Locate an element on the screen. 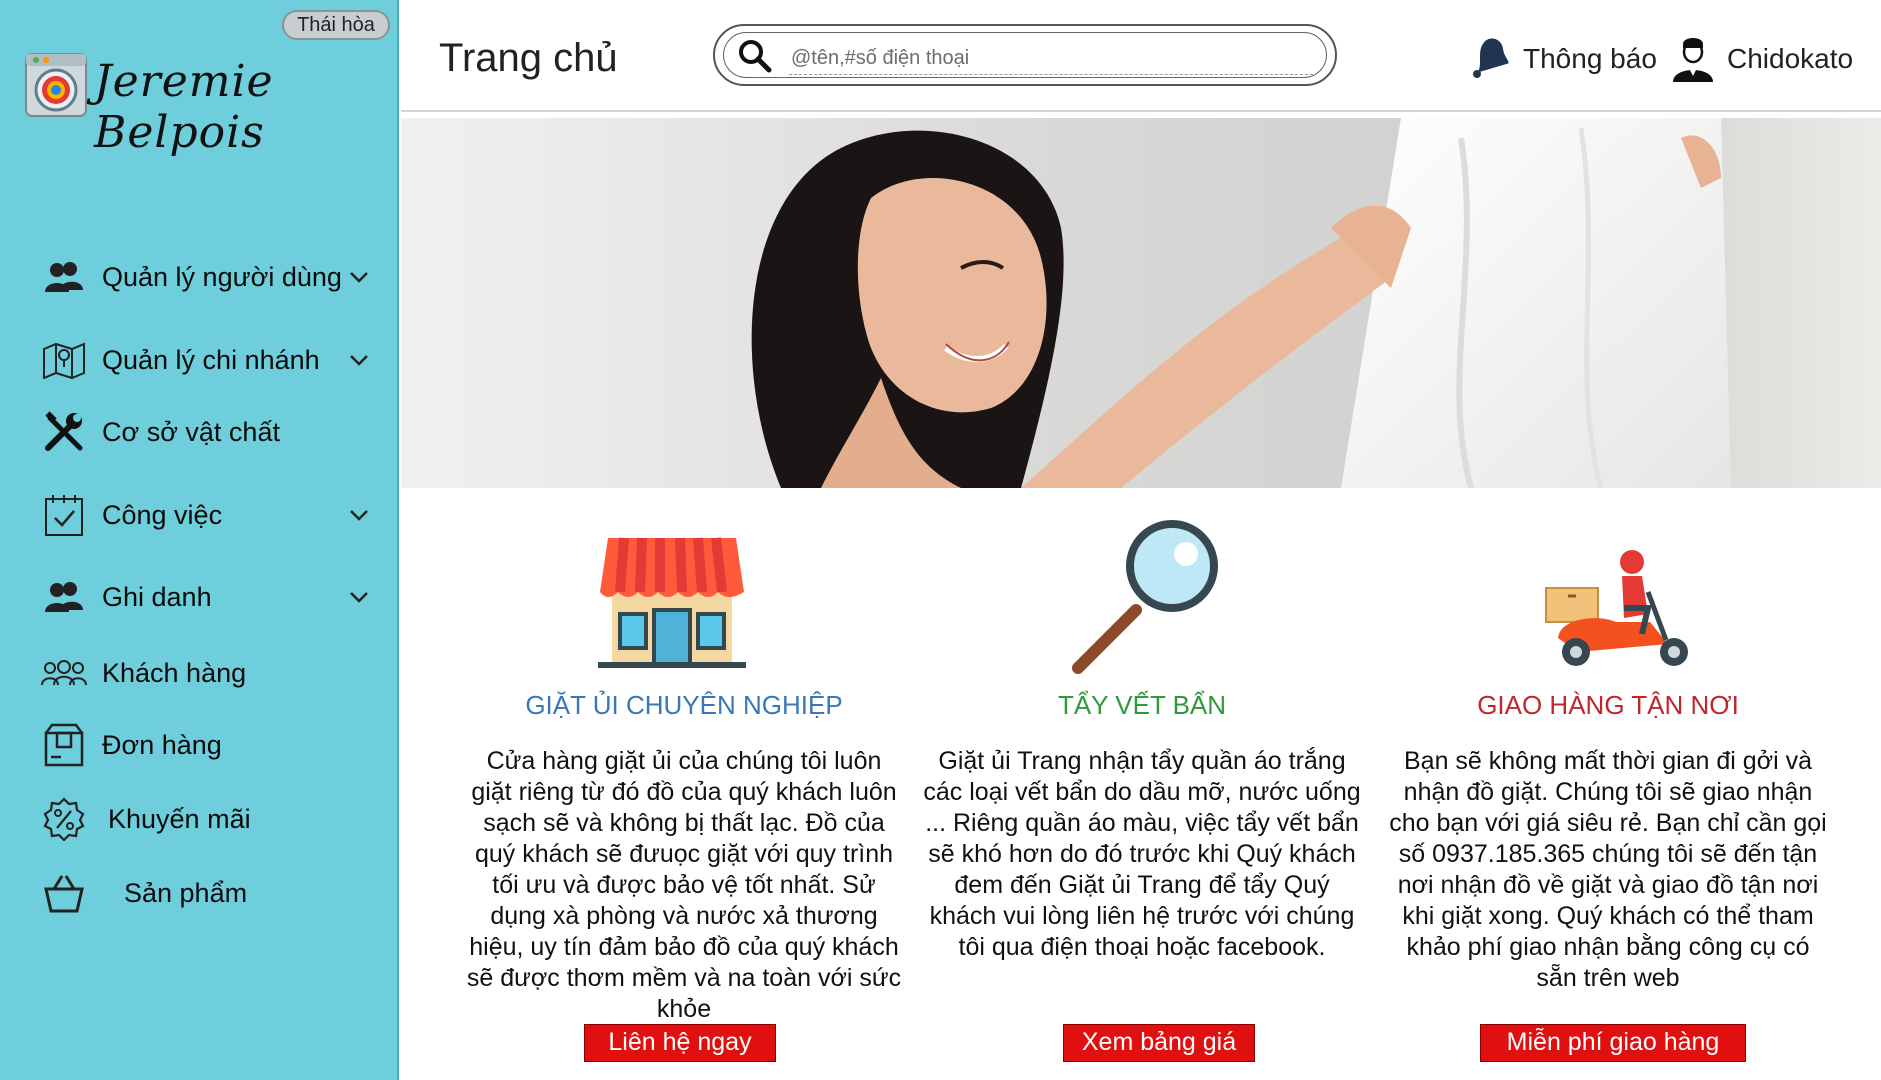  user-menu: Chidokato is located at coordinates (1761, 59).